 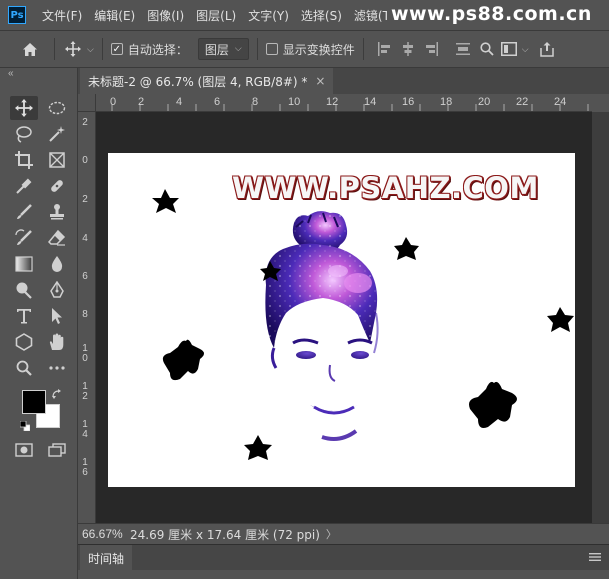 I want to click on ruler-v-label: 1 2, so click(x=85, y=391).